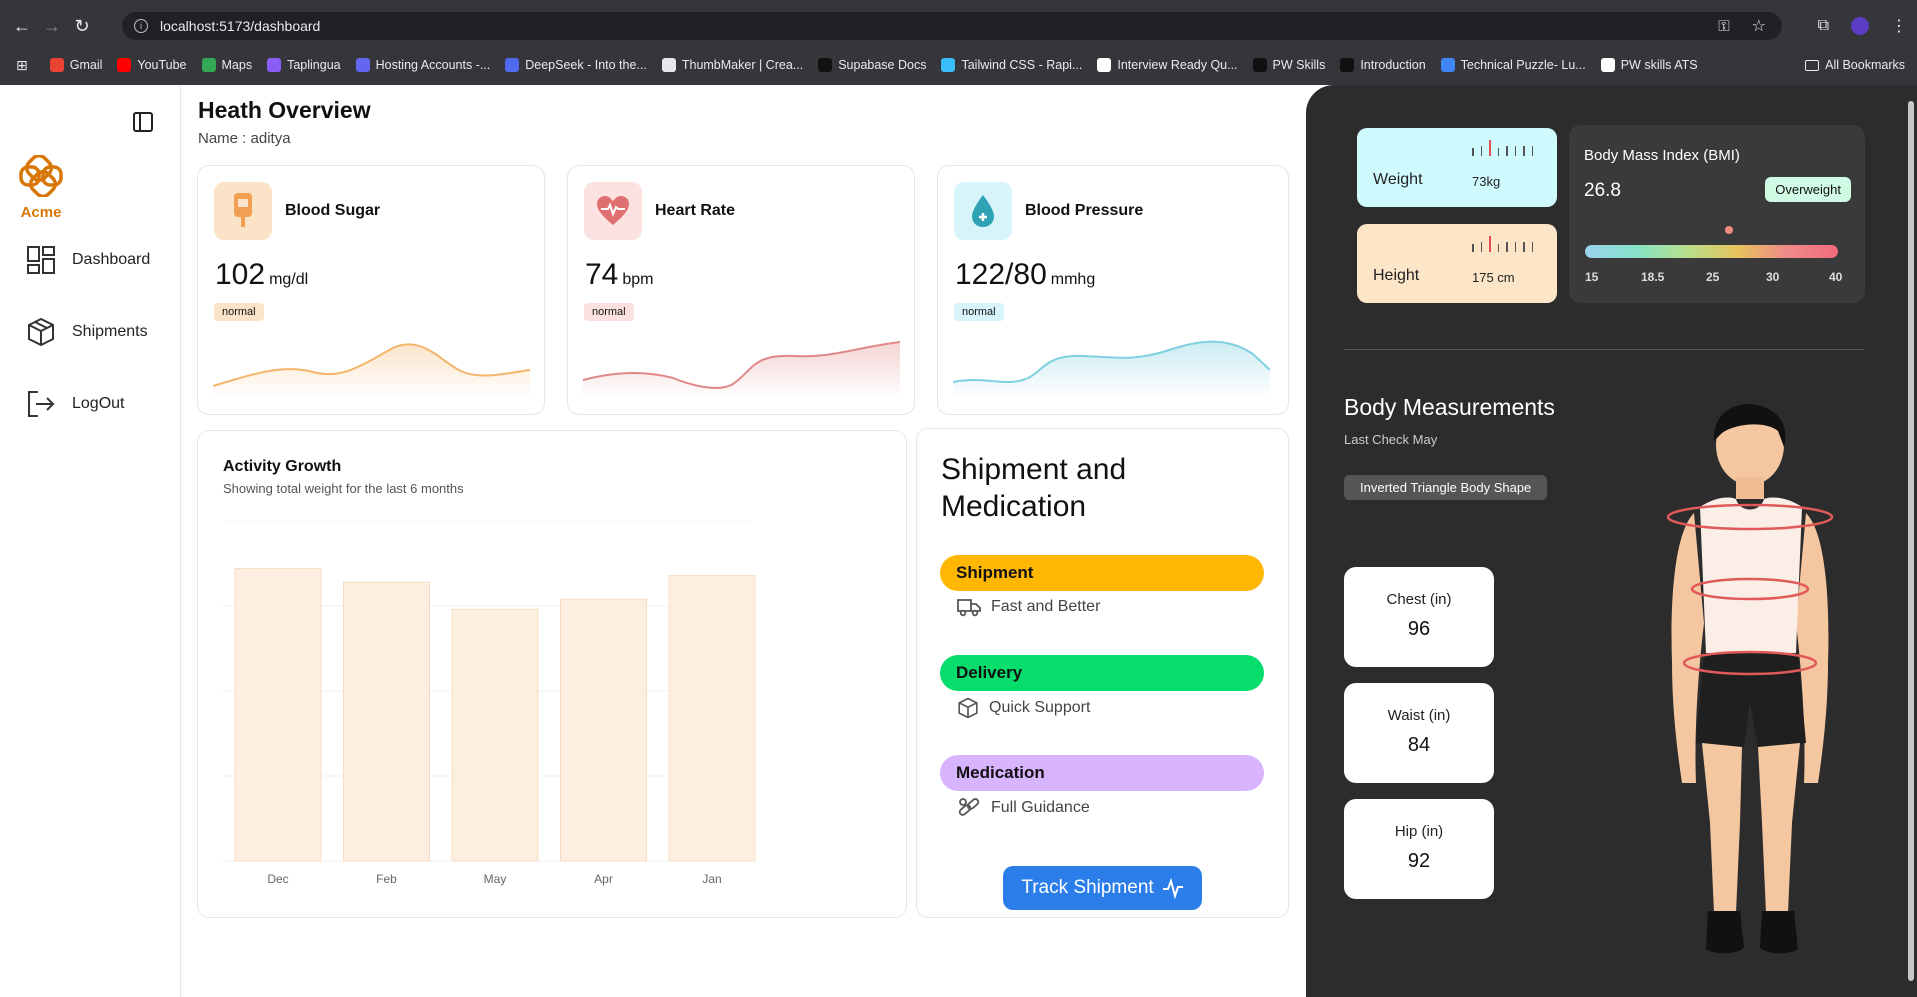 The width and height of the screenshot is (1917, 997). Describe the element at coordinates (244, 138) in the screenshot. I see `user-name: Name : aditya` at that location.